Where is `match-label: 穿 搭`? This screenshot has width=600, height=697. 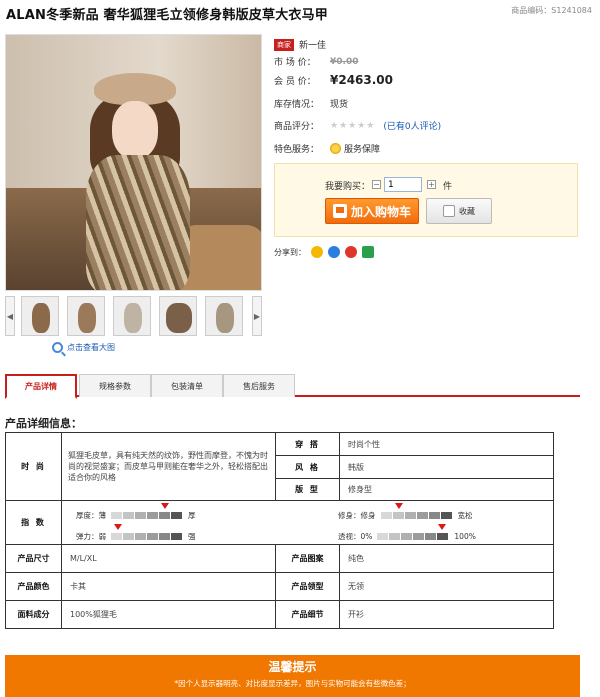 match-label: 穿 搭 is located at coordinates (307, 444).